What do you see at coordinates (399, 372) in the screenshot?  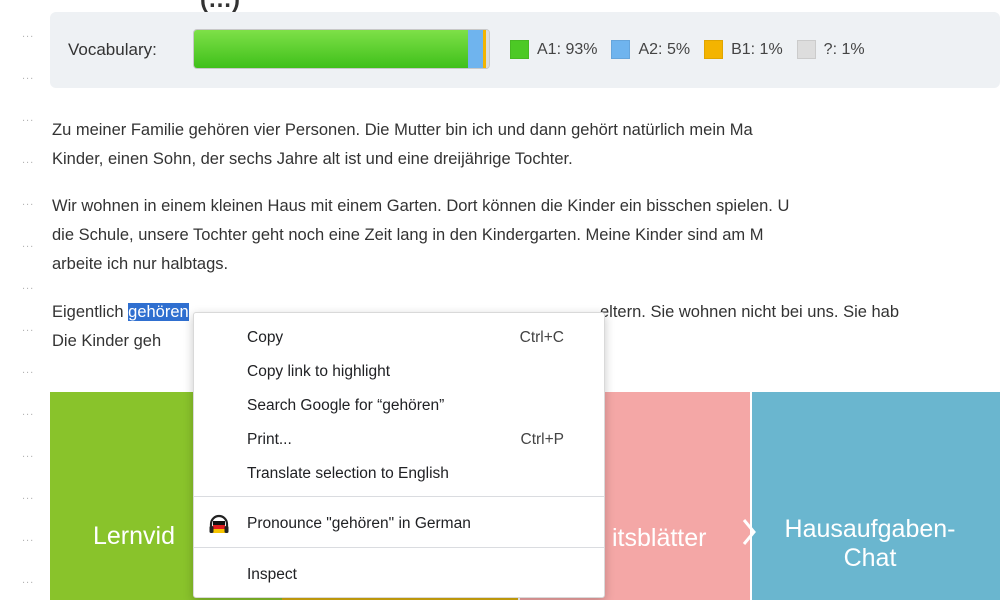 I see `menu-item-copy-link: Copy link to highlight` at bounding box center [399, 372].